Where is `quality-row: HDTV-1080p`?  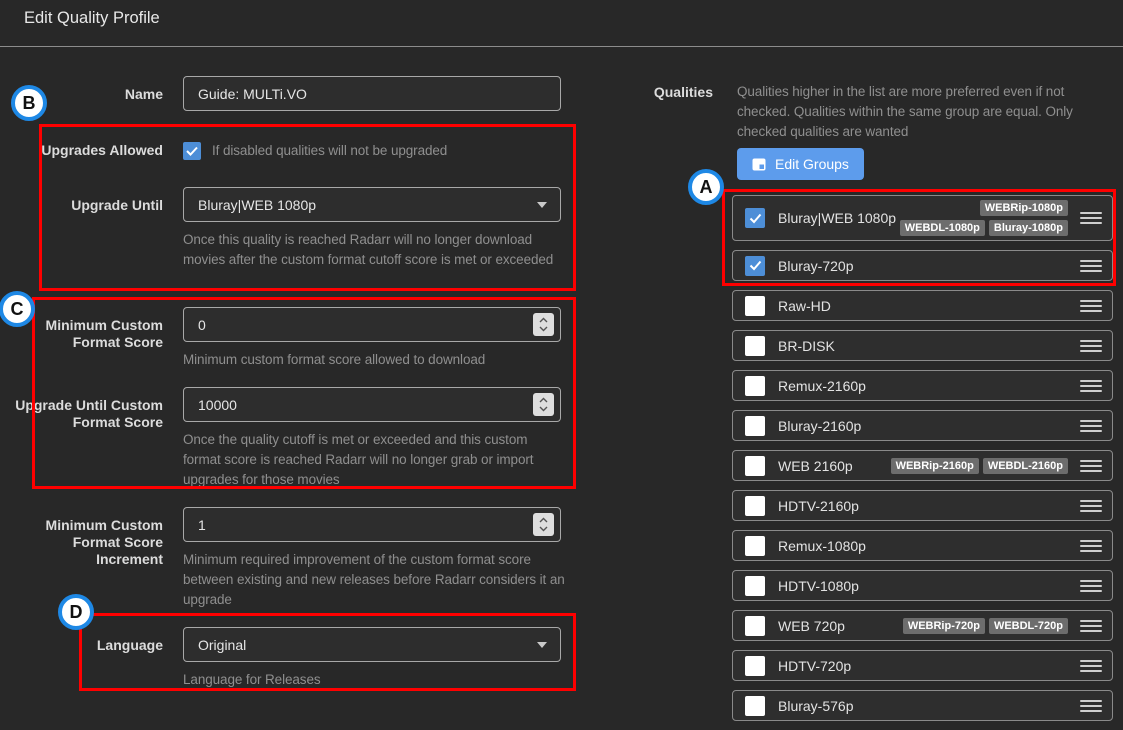 quality-row: HDTV-1080p is located at coordinates (922, 585).